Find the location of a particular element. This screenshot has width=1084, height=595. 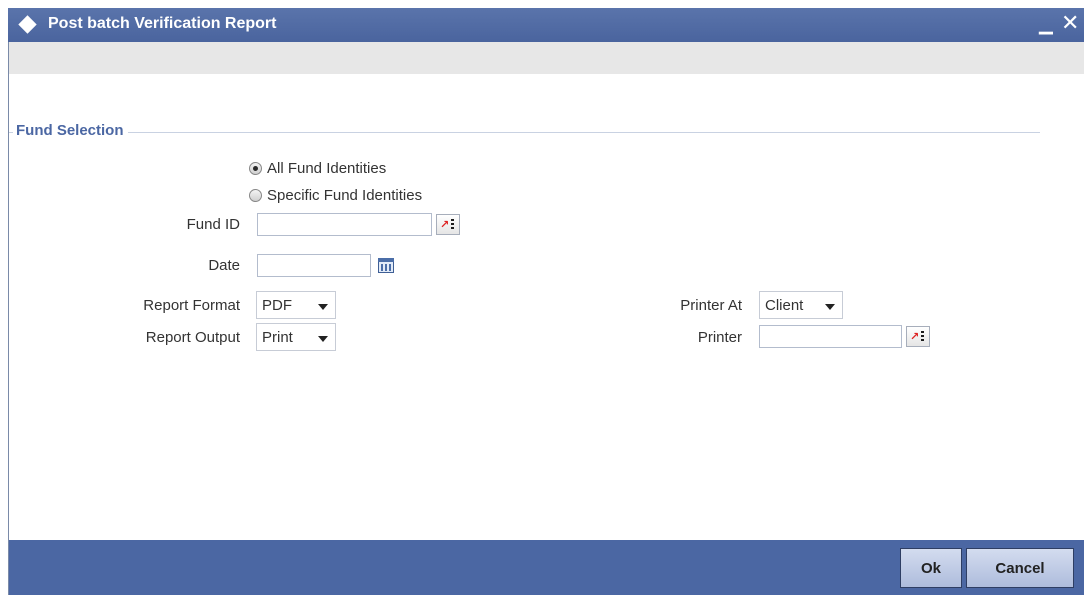

title-bar: Post batch Verification Report ▁ ✕ is located at coordinates (546, 25).